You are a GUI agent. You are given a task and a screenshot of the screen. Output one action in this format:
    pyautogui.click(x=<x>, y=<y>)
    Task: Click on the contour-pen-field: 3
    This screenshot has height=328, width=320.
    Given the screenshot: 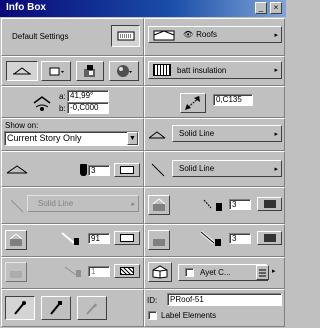 What is the action you would take?
    pyautogui.click(x=99, y=170)
    